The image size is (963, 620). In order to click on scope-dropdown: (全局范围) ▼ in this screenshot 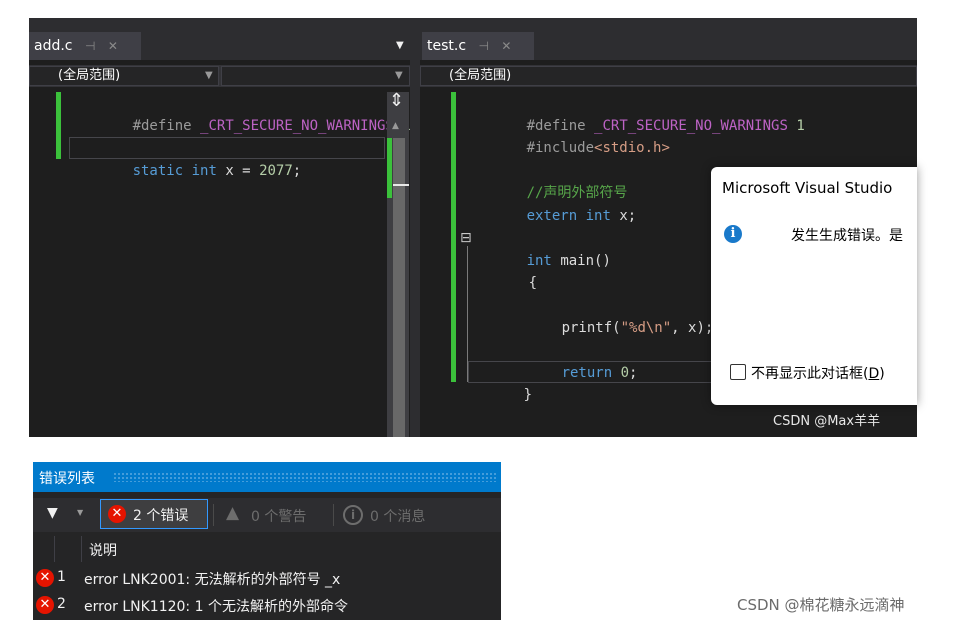, I will do `click(124, 76)`.